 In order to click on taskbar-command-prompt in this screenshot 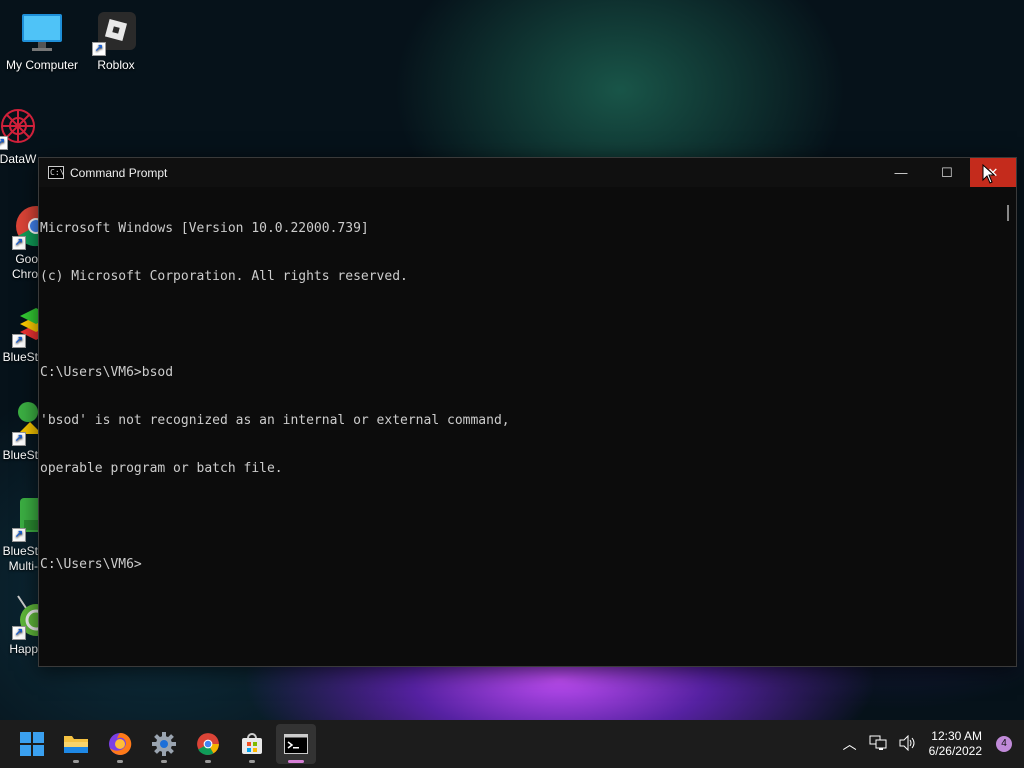, I will do `click(296, 744)`.